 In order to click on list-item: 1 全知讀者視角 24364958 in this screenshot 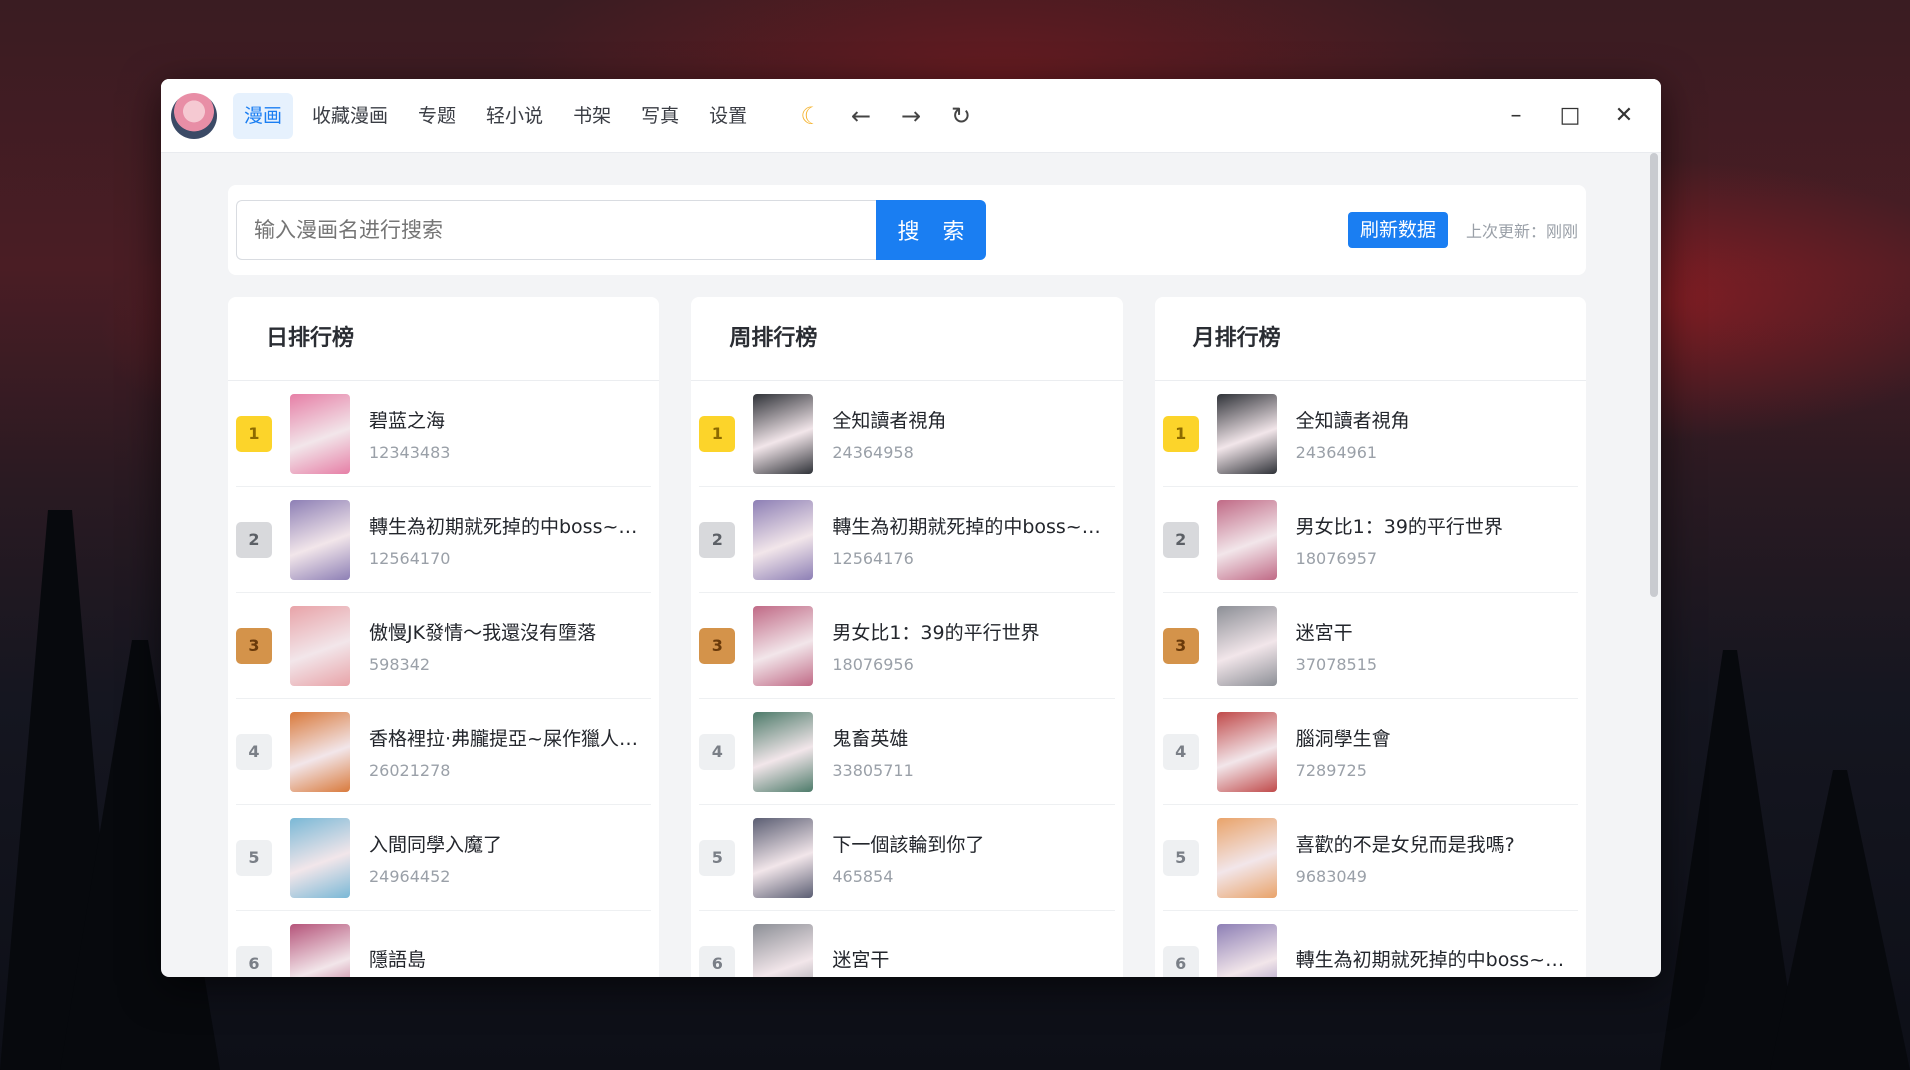, I will do `click(907, 434)`.